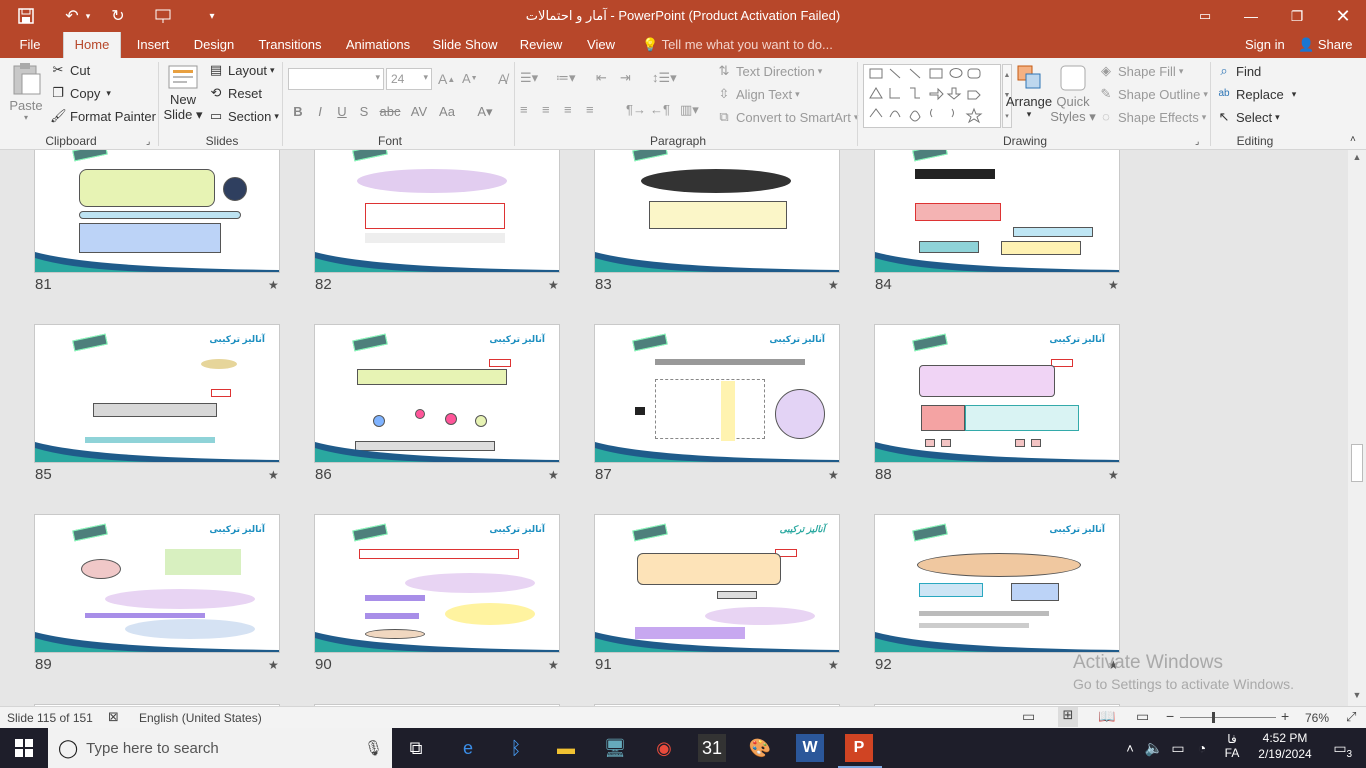 Image resolution: width=1366 pixels, height=768 pixels. Describe the element at coordinates (241, 70) in the screenshot. I see `layout-button: ▤ Layout ▾` at that location.